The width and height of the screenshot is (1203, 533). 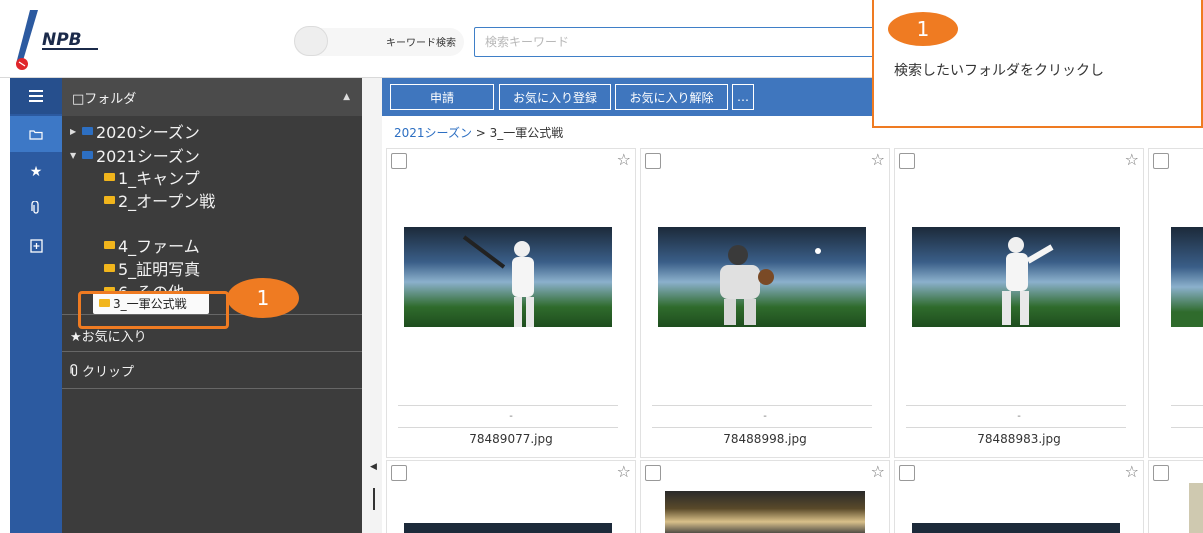 I want to click on photo-filename: 78488998.jpg, so click(x=765, y=439).